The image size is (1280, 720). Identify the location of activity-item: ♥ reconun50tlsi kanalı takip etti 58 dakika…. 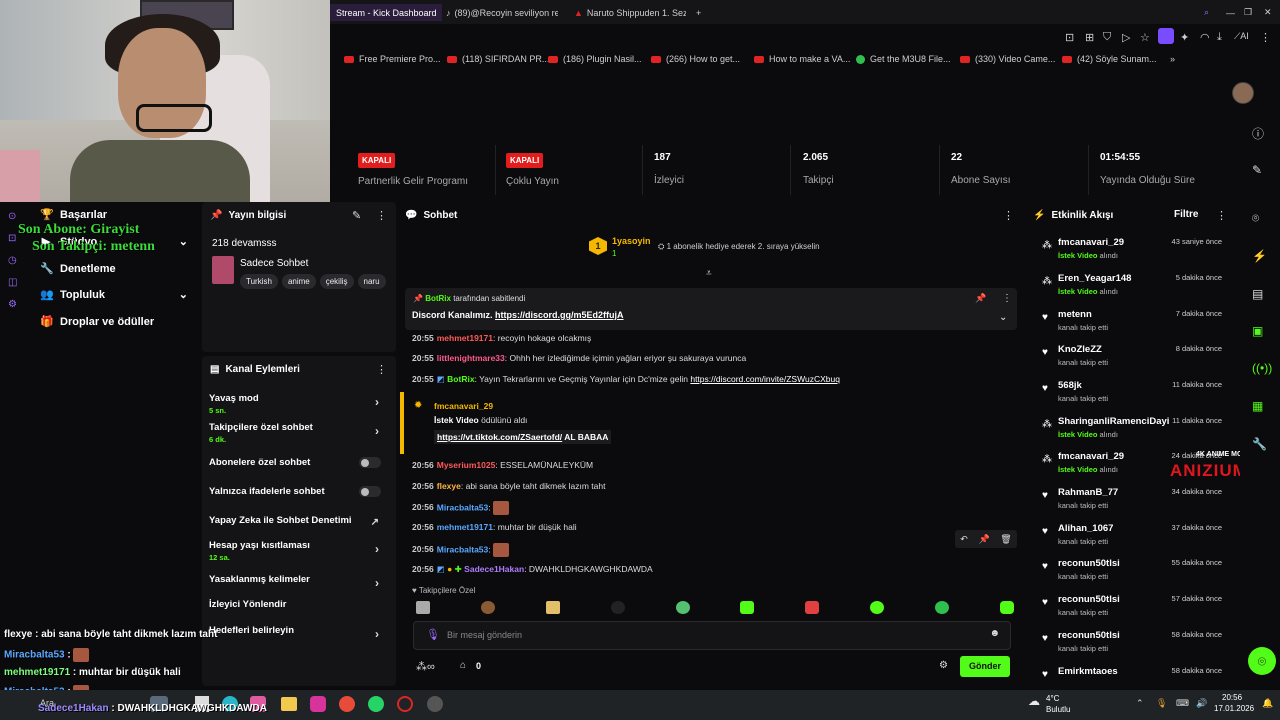
(1137, 641).